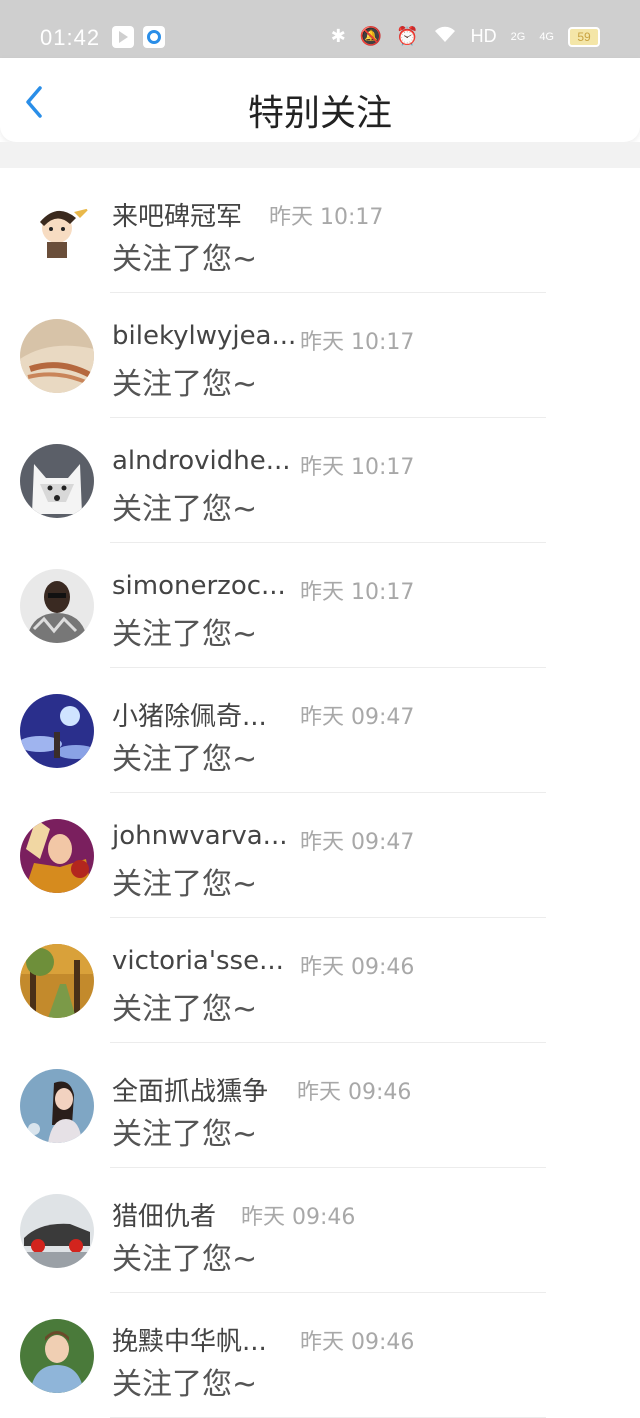 The width and height of the screenshot is (640, 1418). Describe the element at coordinates (190, 1092) in the screenshot. I see `username: 全面抓战獯争` at that location.